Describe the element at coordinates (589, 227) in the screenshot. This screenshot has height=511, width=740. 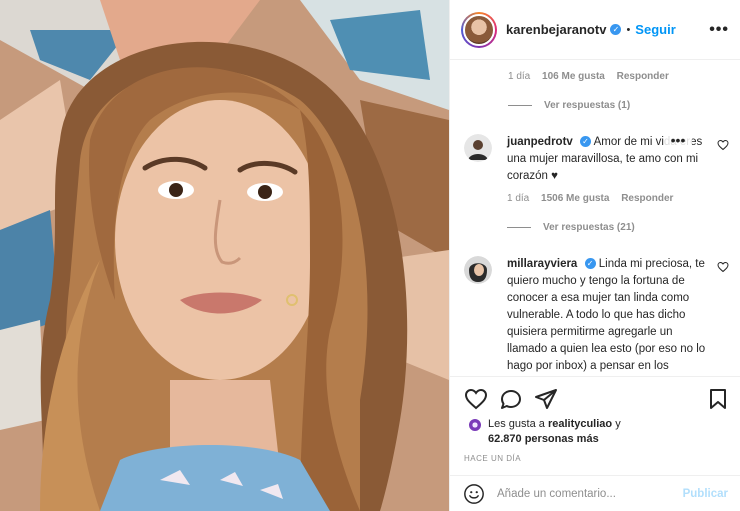
I see `view-replies-label: Ver respuestas (21)` at that location.